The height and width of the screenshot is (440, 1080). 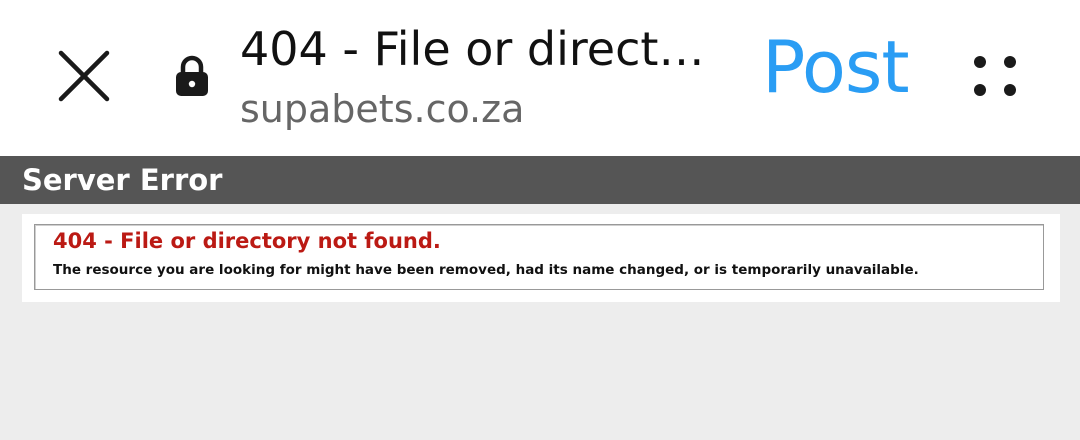 I want to click on address-bar: 404 - File or directo… supabets.co.za, so click(x=490, y=76).